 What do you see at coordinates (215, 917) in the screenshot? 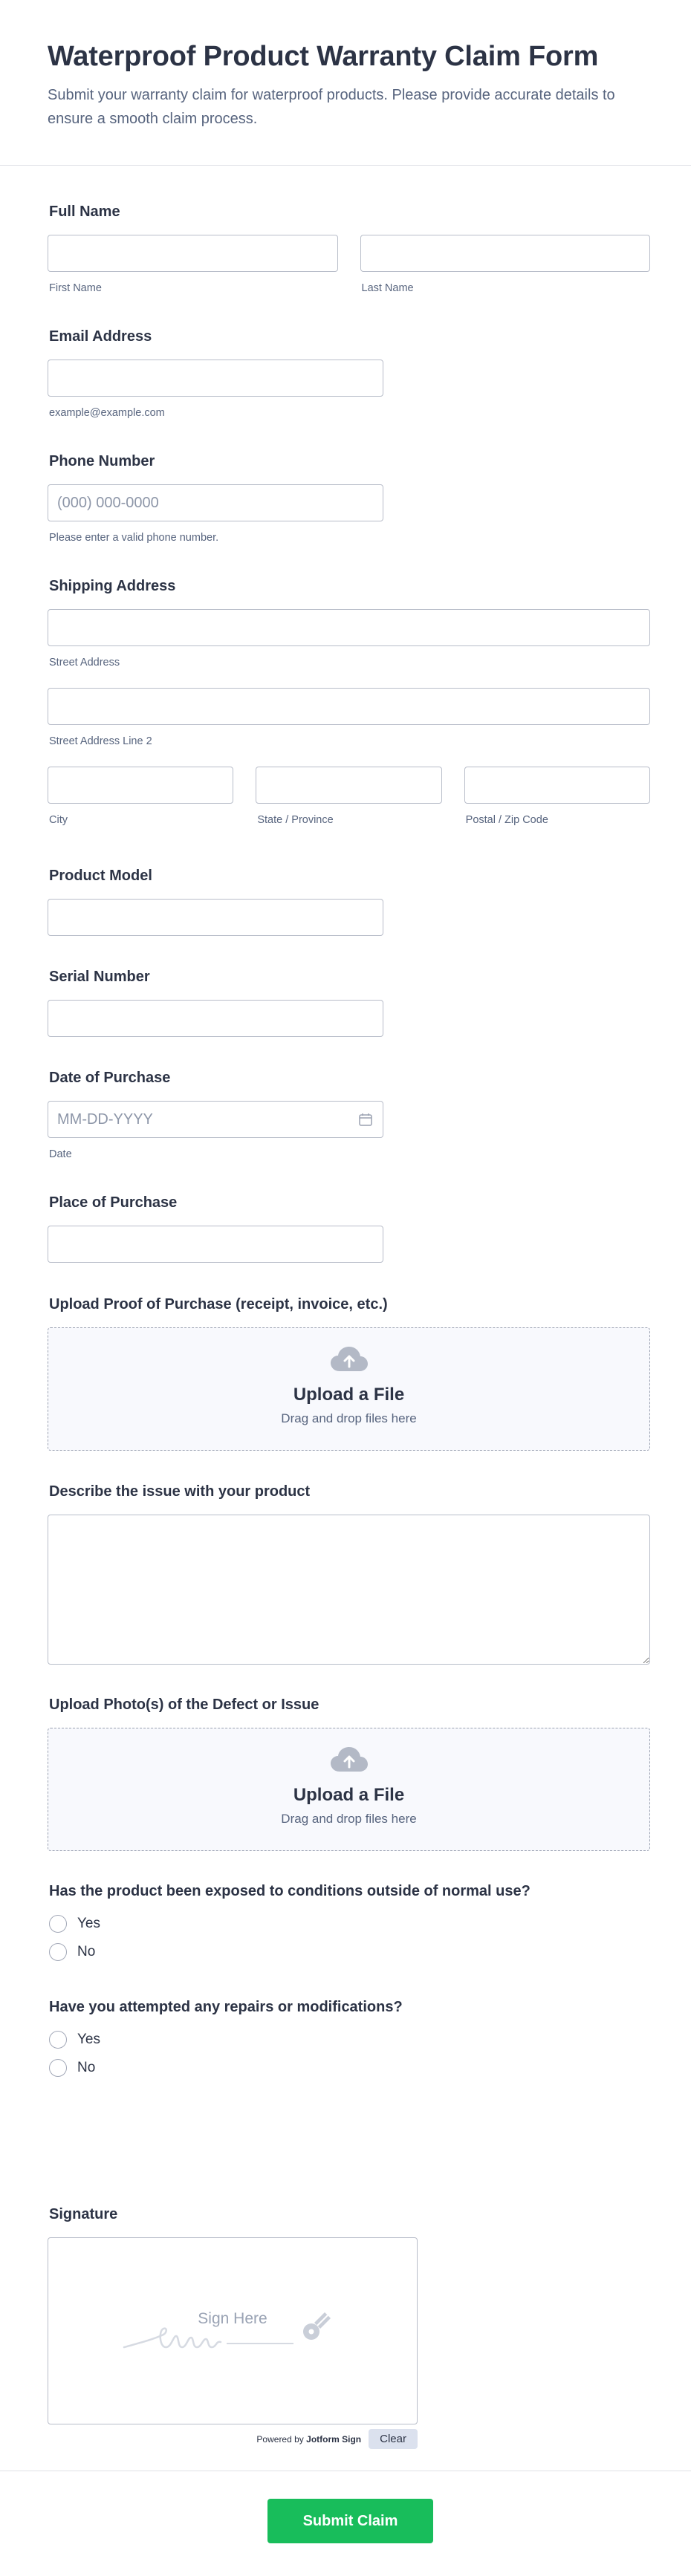
I see `product-model-input` at bounding box center [215, 917].